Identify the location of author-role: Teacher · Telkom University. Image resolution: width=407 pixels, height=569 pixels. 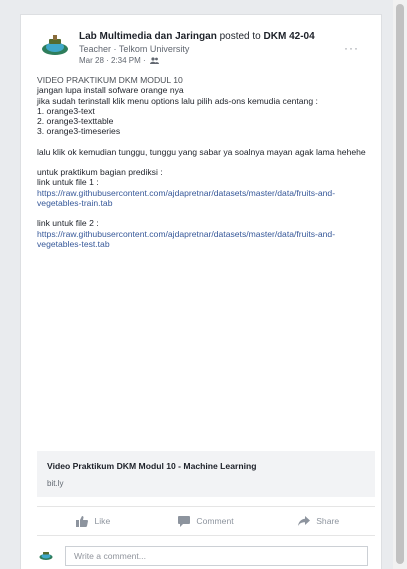
(134, 49).